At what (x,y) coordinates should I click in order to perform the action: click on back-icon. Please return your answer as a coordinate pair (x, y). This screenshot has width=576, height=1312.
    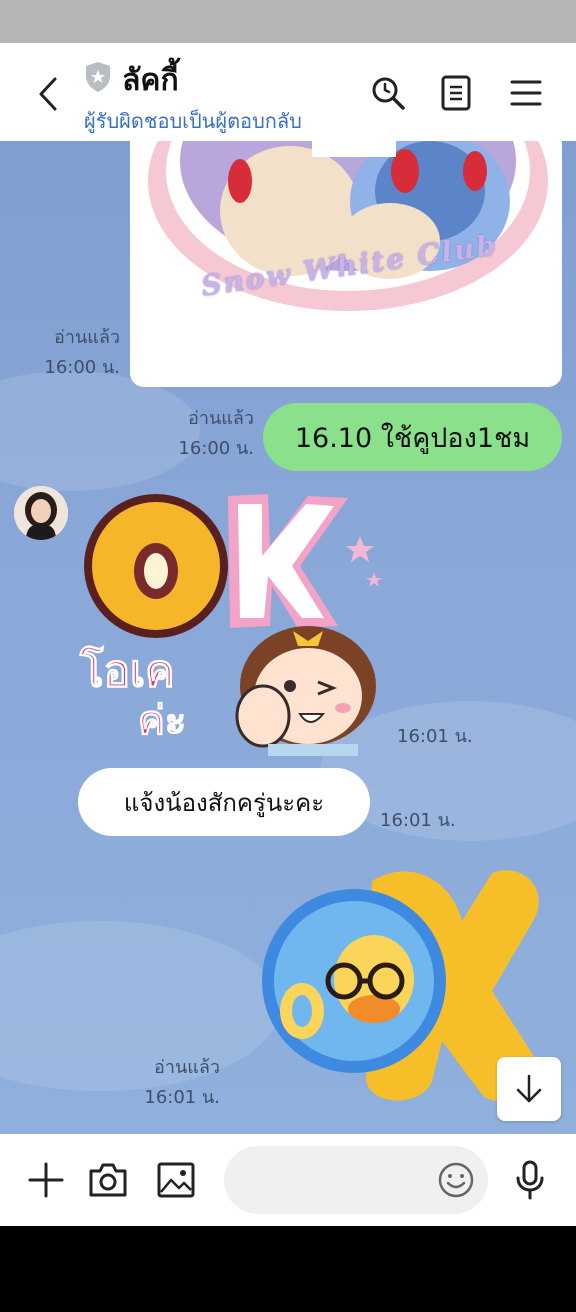
    Looking at the image, I should click on (48, 94).